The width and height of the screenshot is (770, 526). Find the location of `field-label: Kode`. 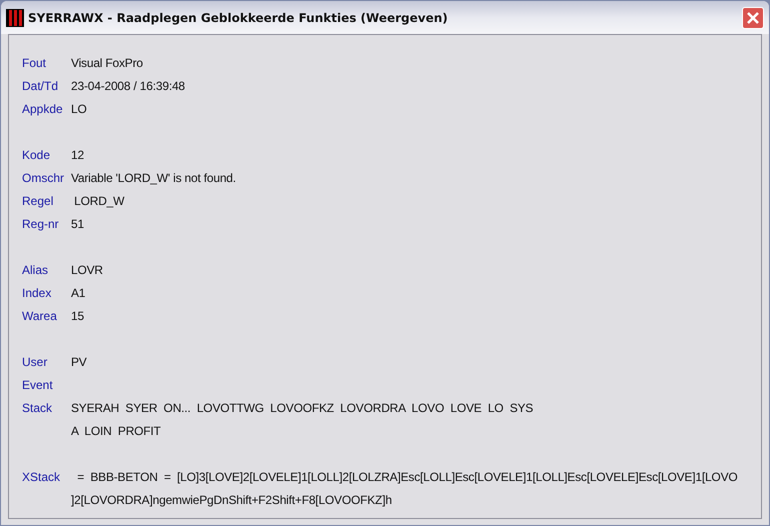

field-label: Kode is located at coordinates (37, 155).